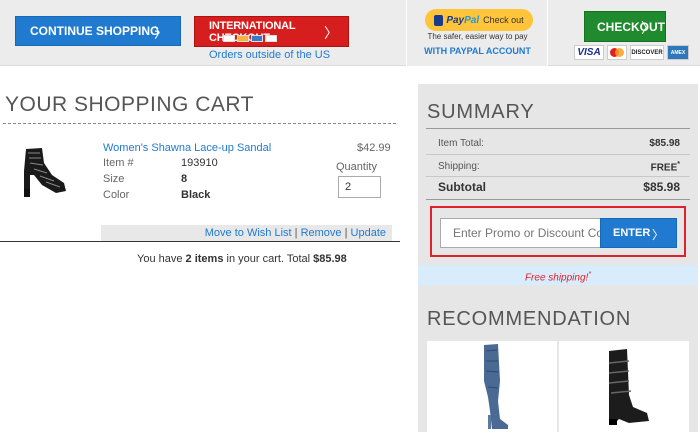 Image resolution: width=700 pixels, height=432 pixels. I want to click on quantity-input, so click(359, 187).